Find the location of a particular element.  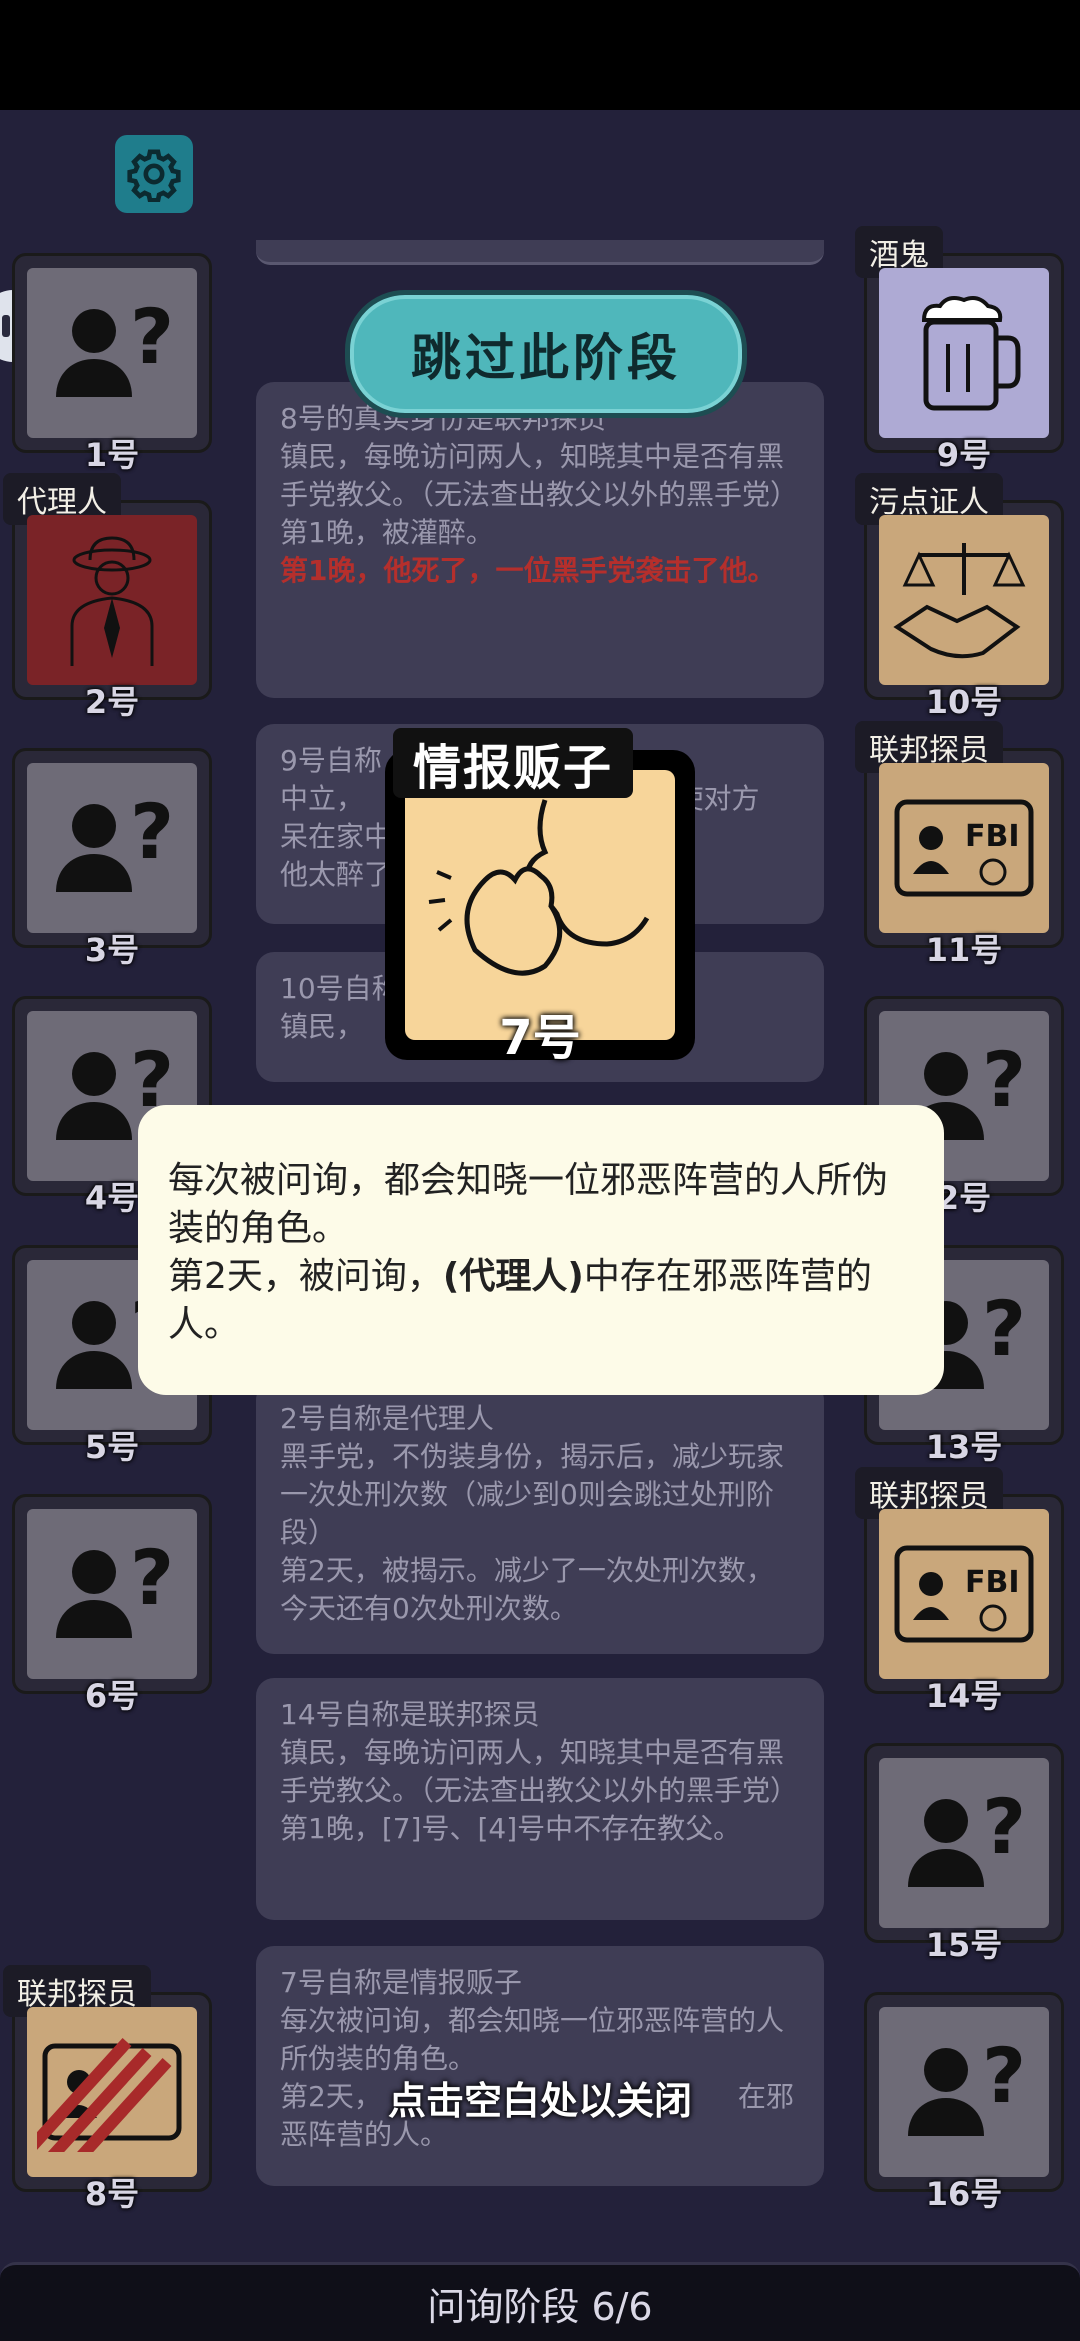

player-number: 3号 is located at coordinates (112, 950).